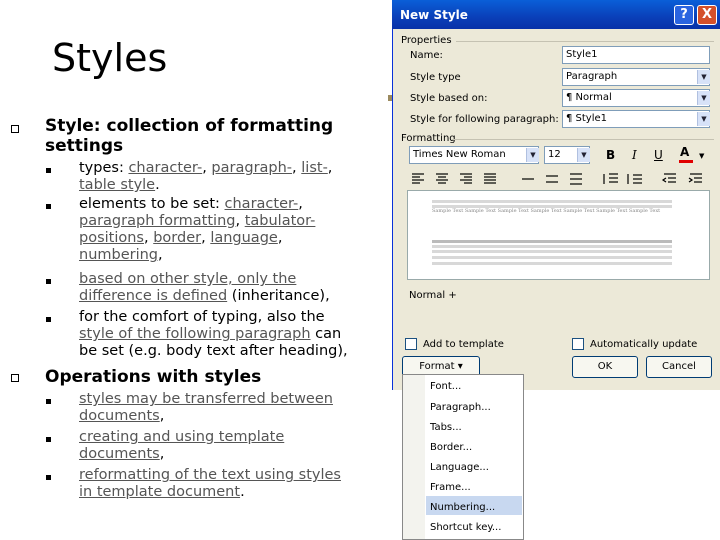  Describe the element at coordinates (585, 41) in the screenshot. I see `divider` at that location.